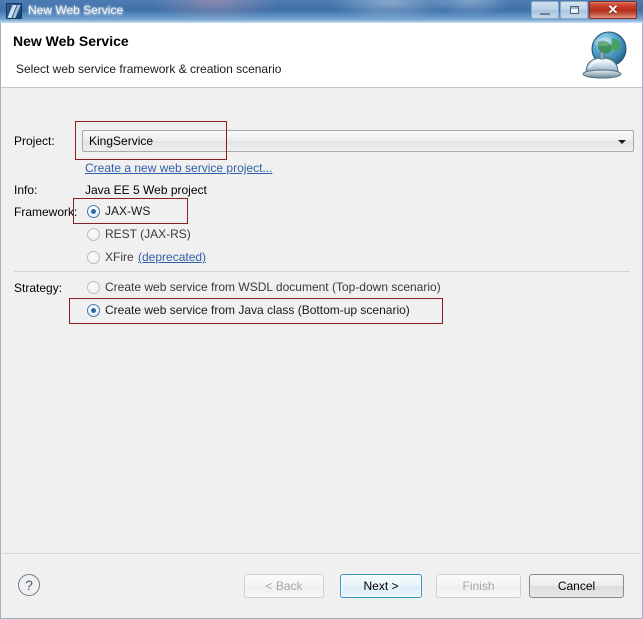 The width and height of the screenshot is (643, 619). I want to click on page-title: New Web Service, so click(71, 41).